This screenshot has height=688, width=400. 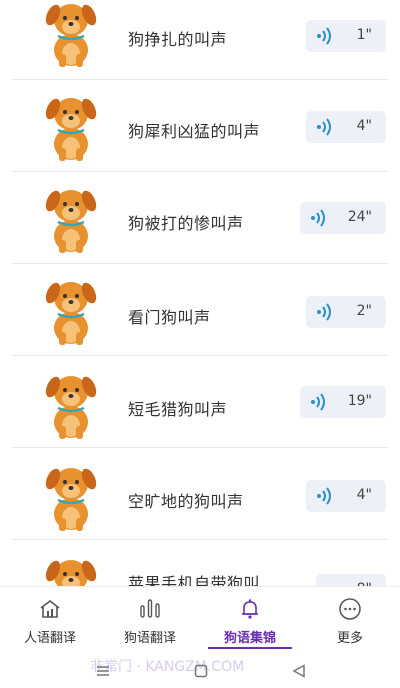 I want to click on tab-dog-collection: 狗语集锦, so click(x=250, y=619).